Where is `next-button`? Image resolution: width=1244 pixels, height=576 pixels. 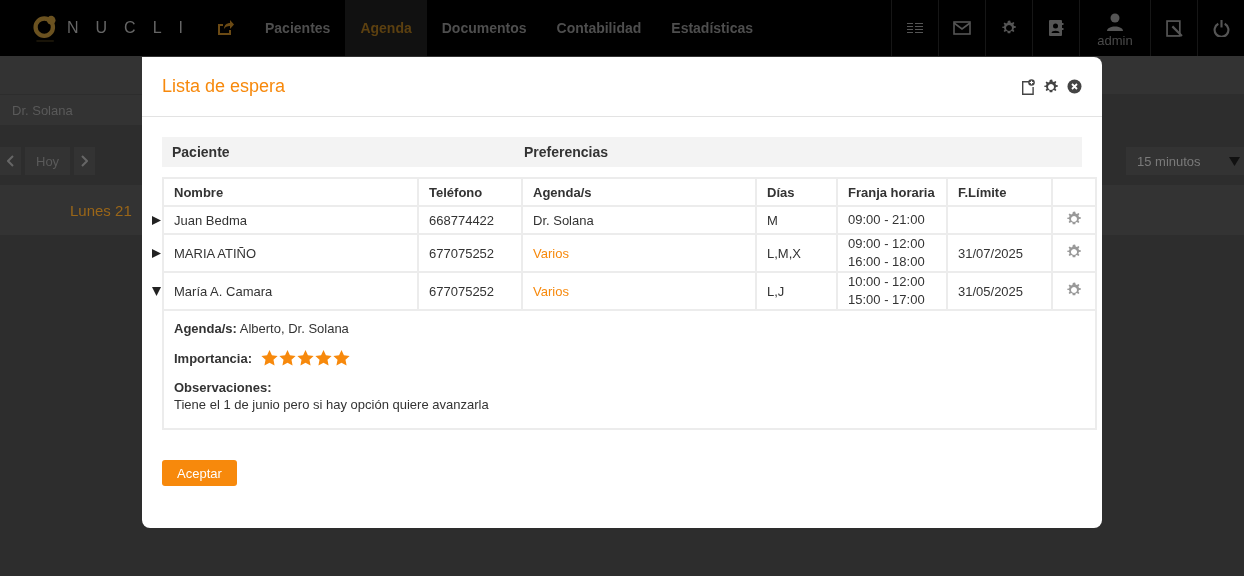 next-button is located at coordinates (85, 161).